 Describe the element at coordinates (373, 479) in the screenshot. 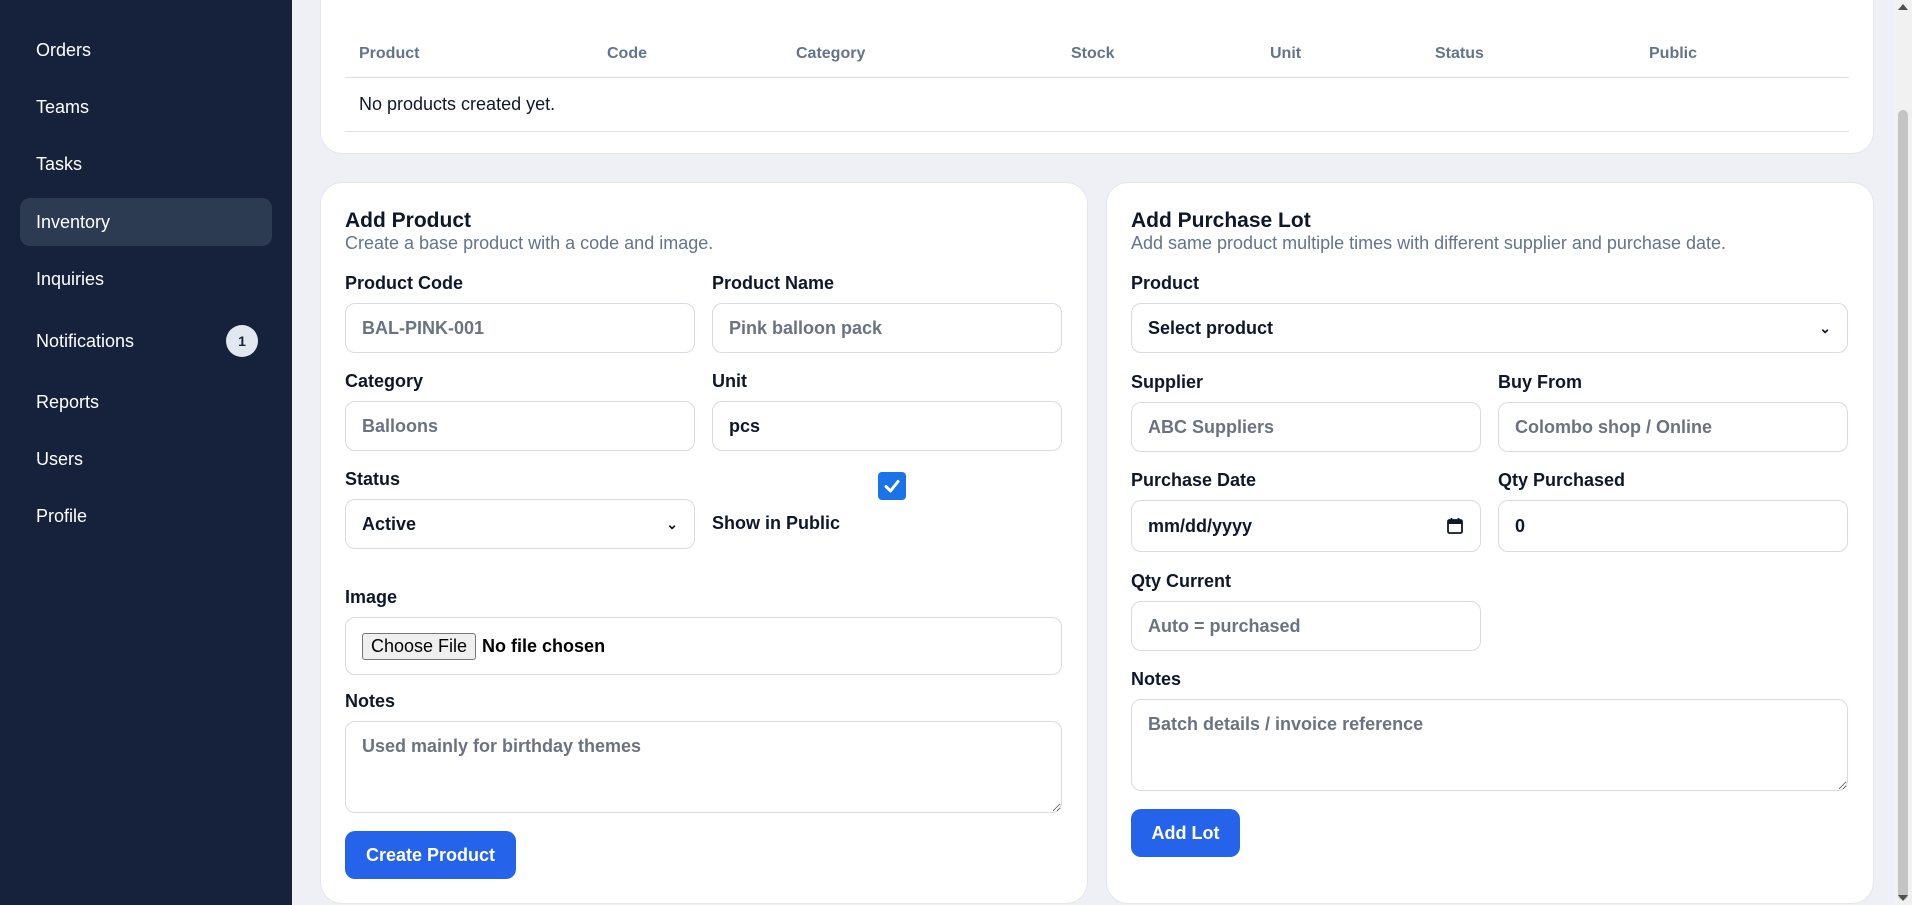

I see `status-label: Status` at that location.